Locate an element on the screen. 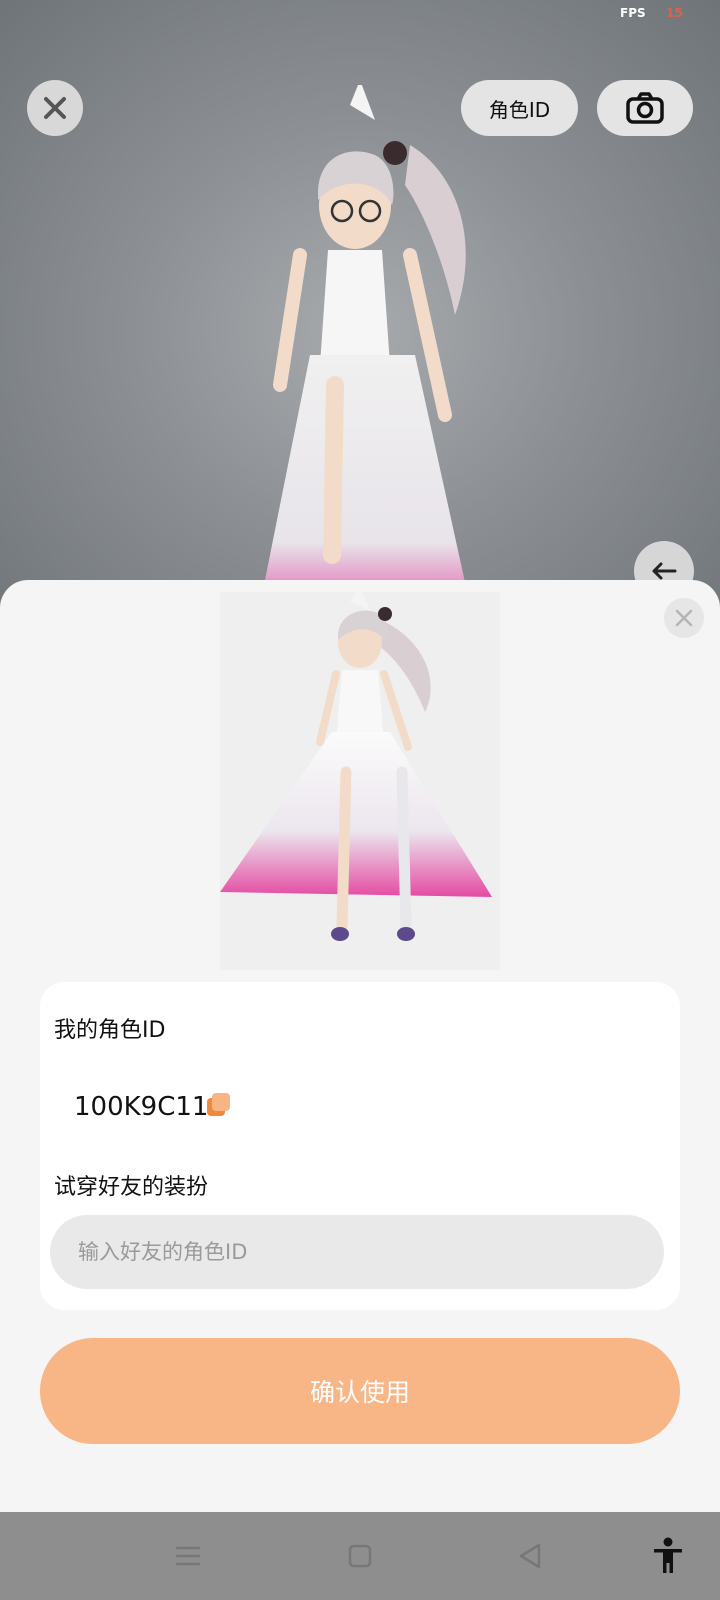 The width and height of the screenshot is (720, 1600). close-scene-button is located at coordinates (55, 108).